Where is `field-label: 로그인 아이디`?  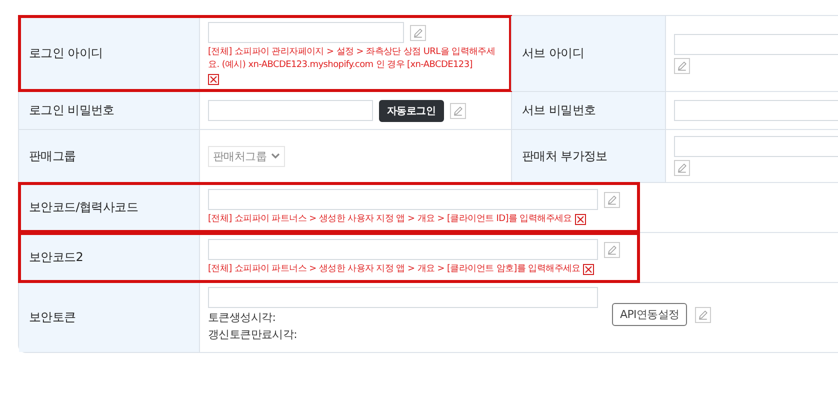 field-label: 로그인 아이디 is located at coordinates (109, 54).